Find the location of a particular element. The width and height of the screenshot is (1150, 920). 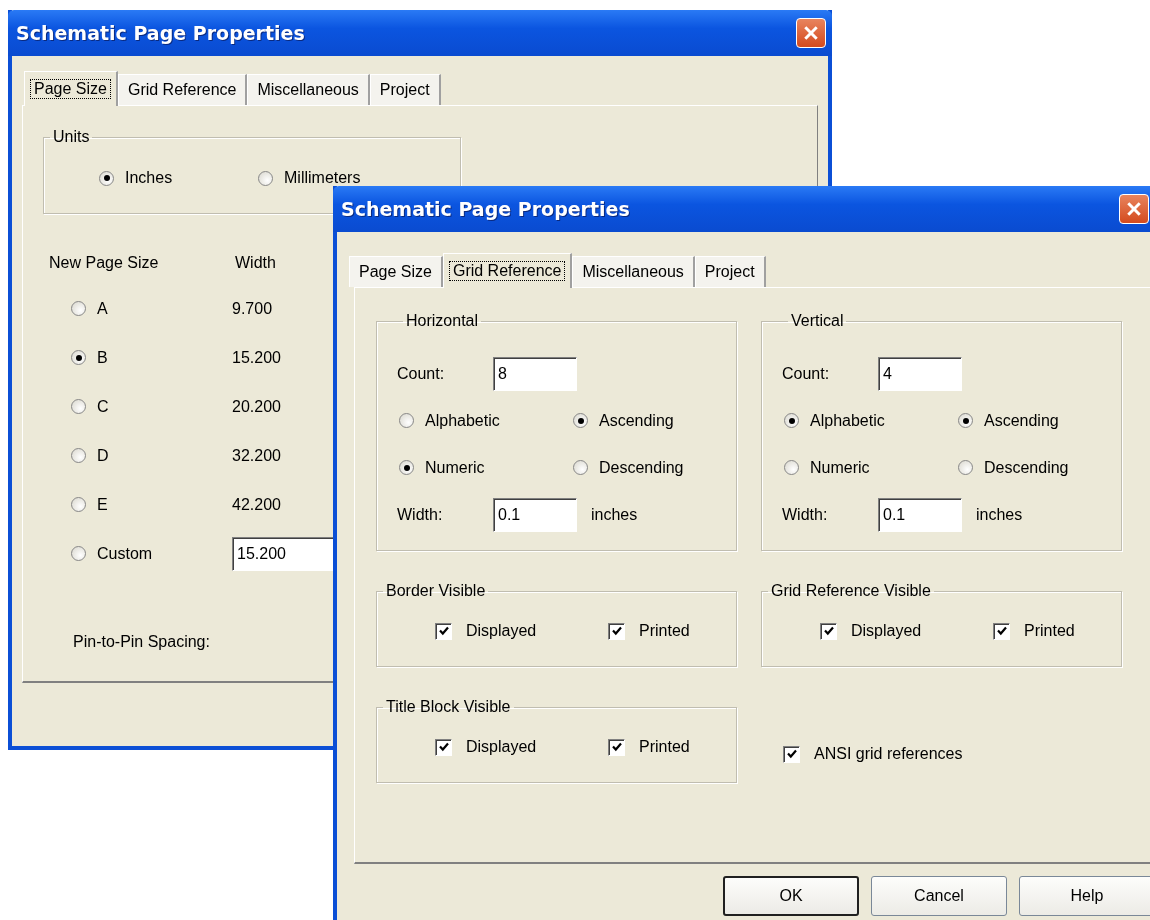

dialog-button: Help is located at coordinates (1084, 896).